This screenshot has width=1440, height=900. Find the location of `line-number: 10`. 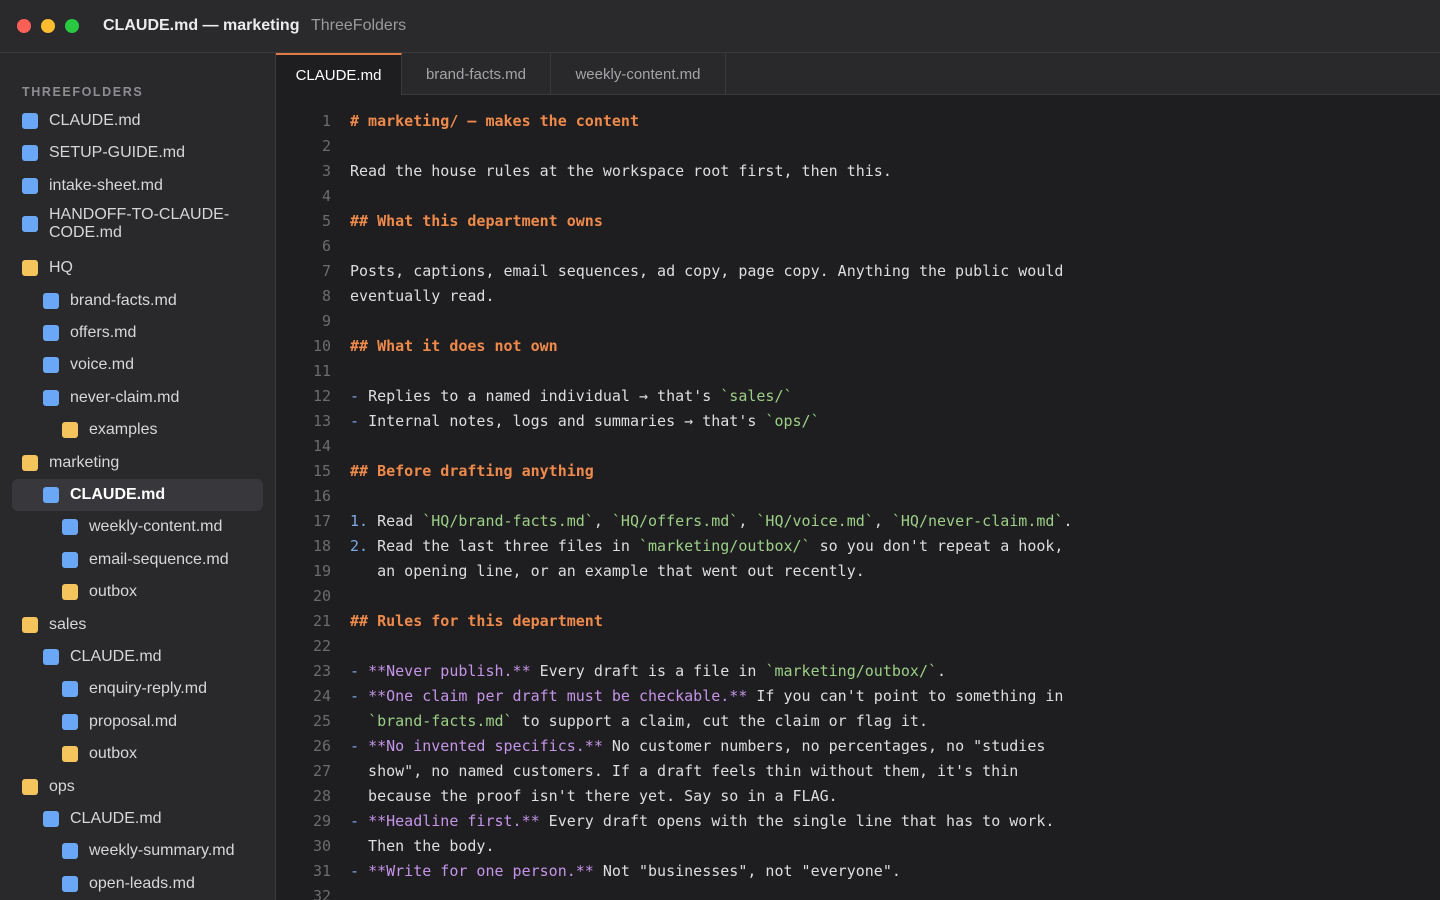

line-number: 10 is located at coordinates (321, 346).